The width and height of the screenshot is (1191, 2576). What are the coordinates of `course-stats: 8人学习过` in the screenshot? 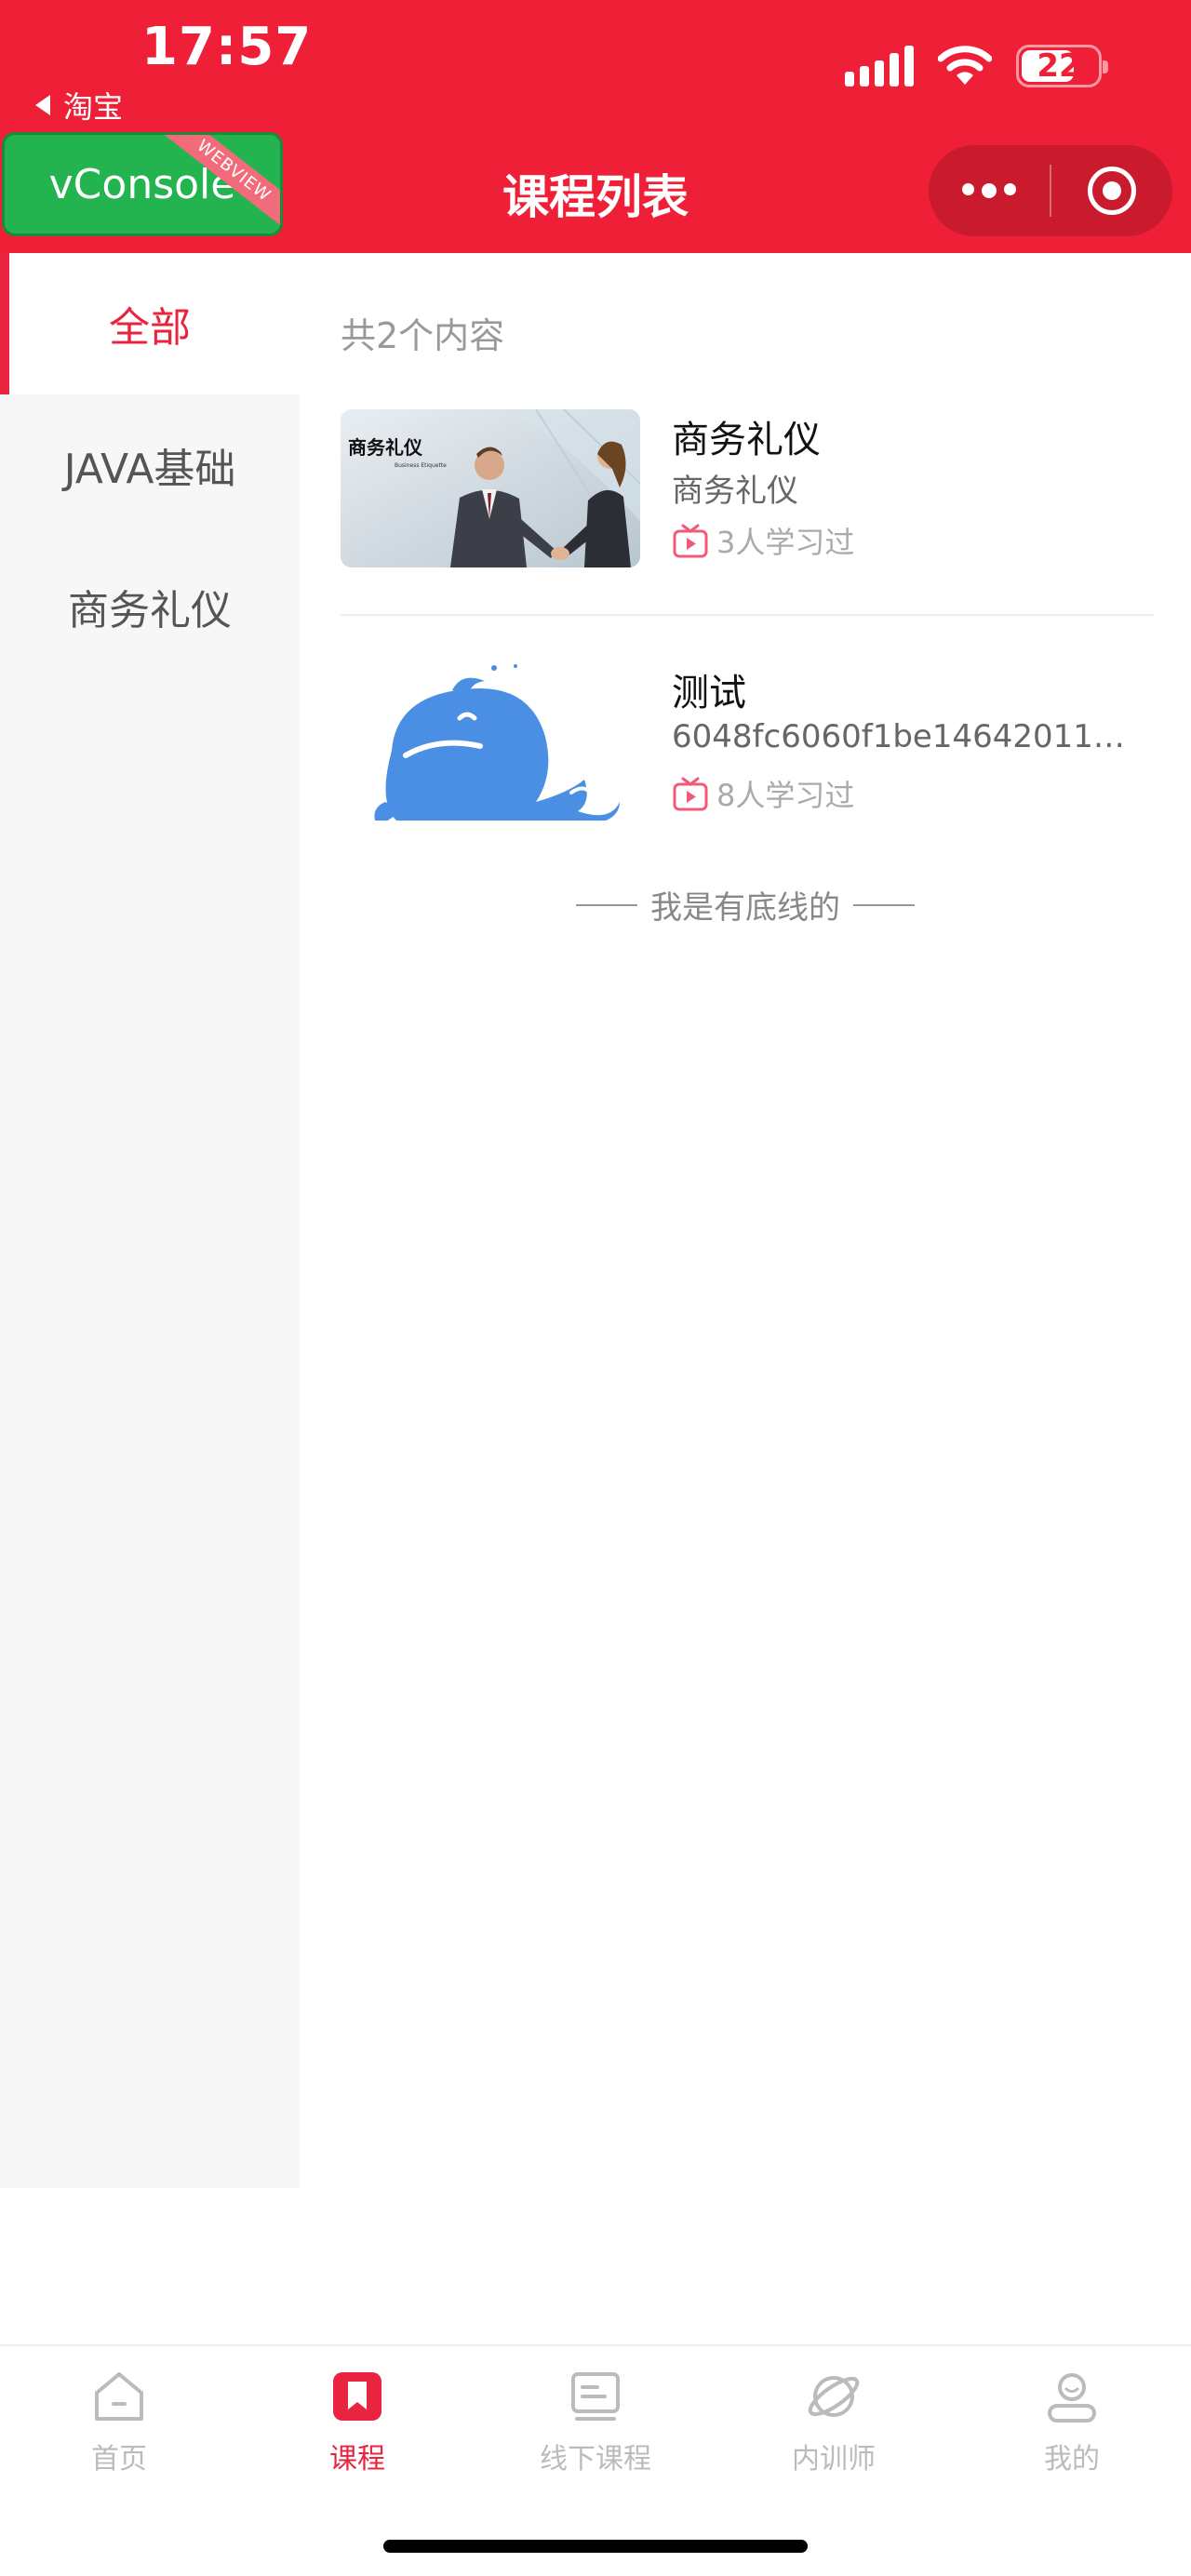 It's located at (763, 793).